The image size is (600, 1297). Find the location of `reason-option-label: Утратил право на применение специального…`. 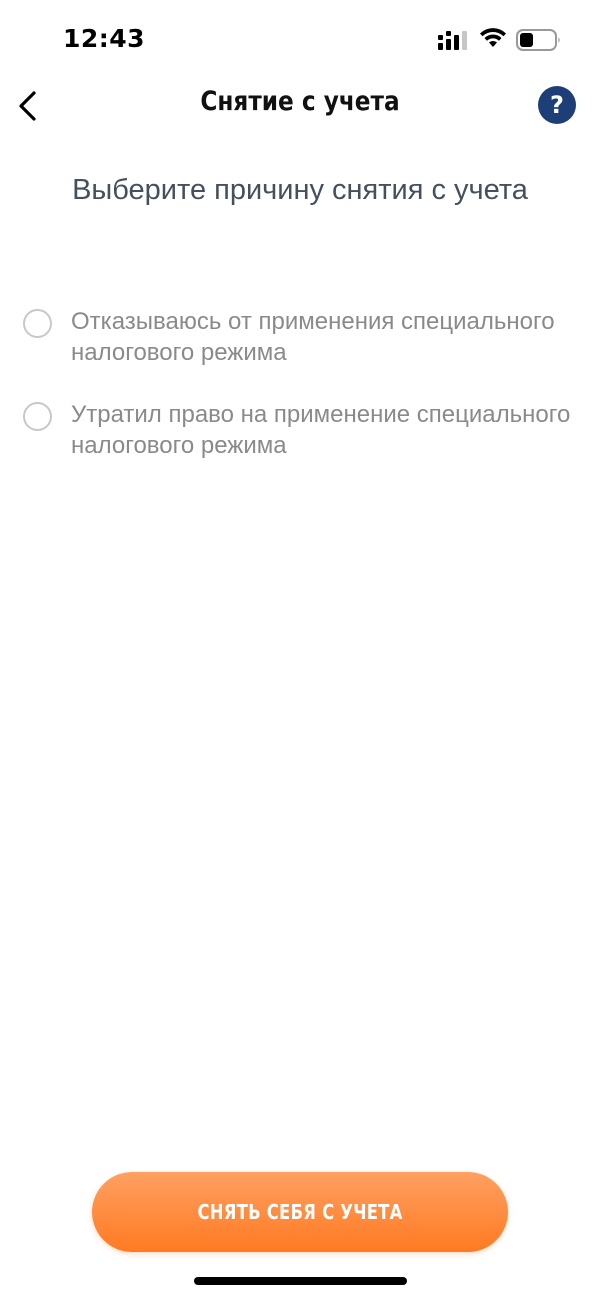

reason-option-label: Утратил право на применение специального… is located at coordinates (321, 430).